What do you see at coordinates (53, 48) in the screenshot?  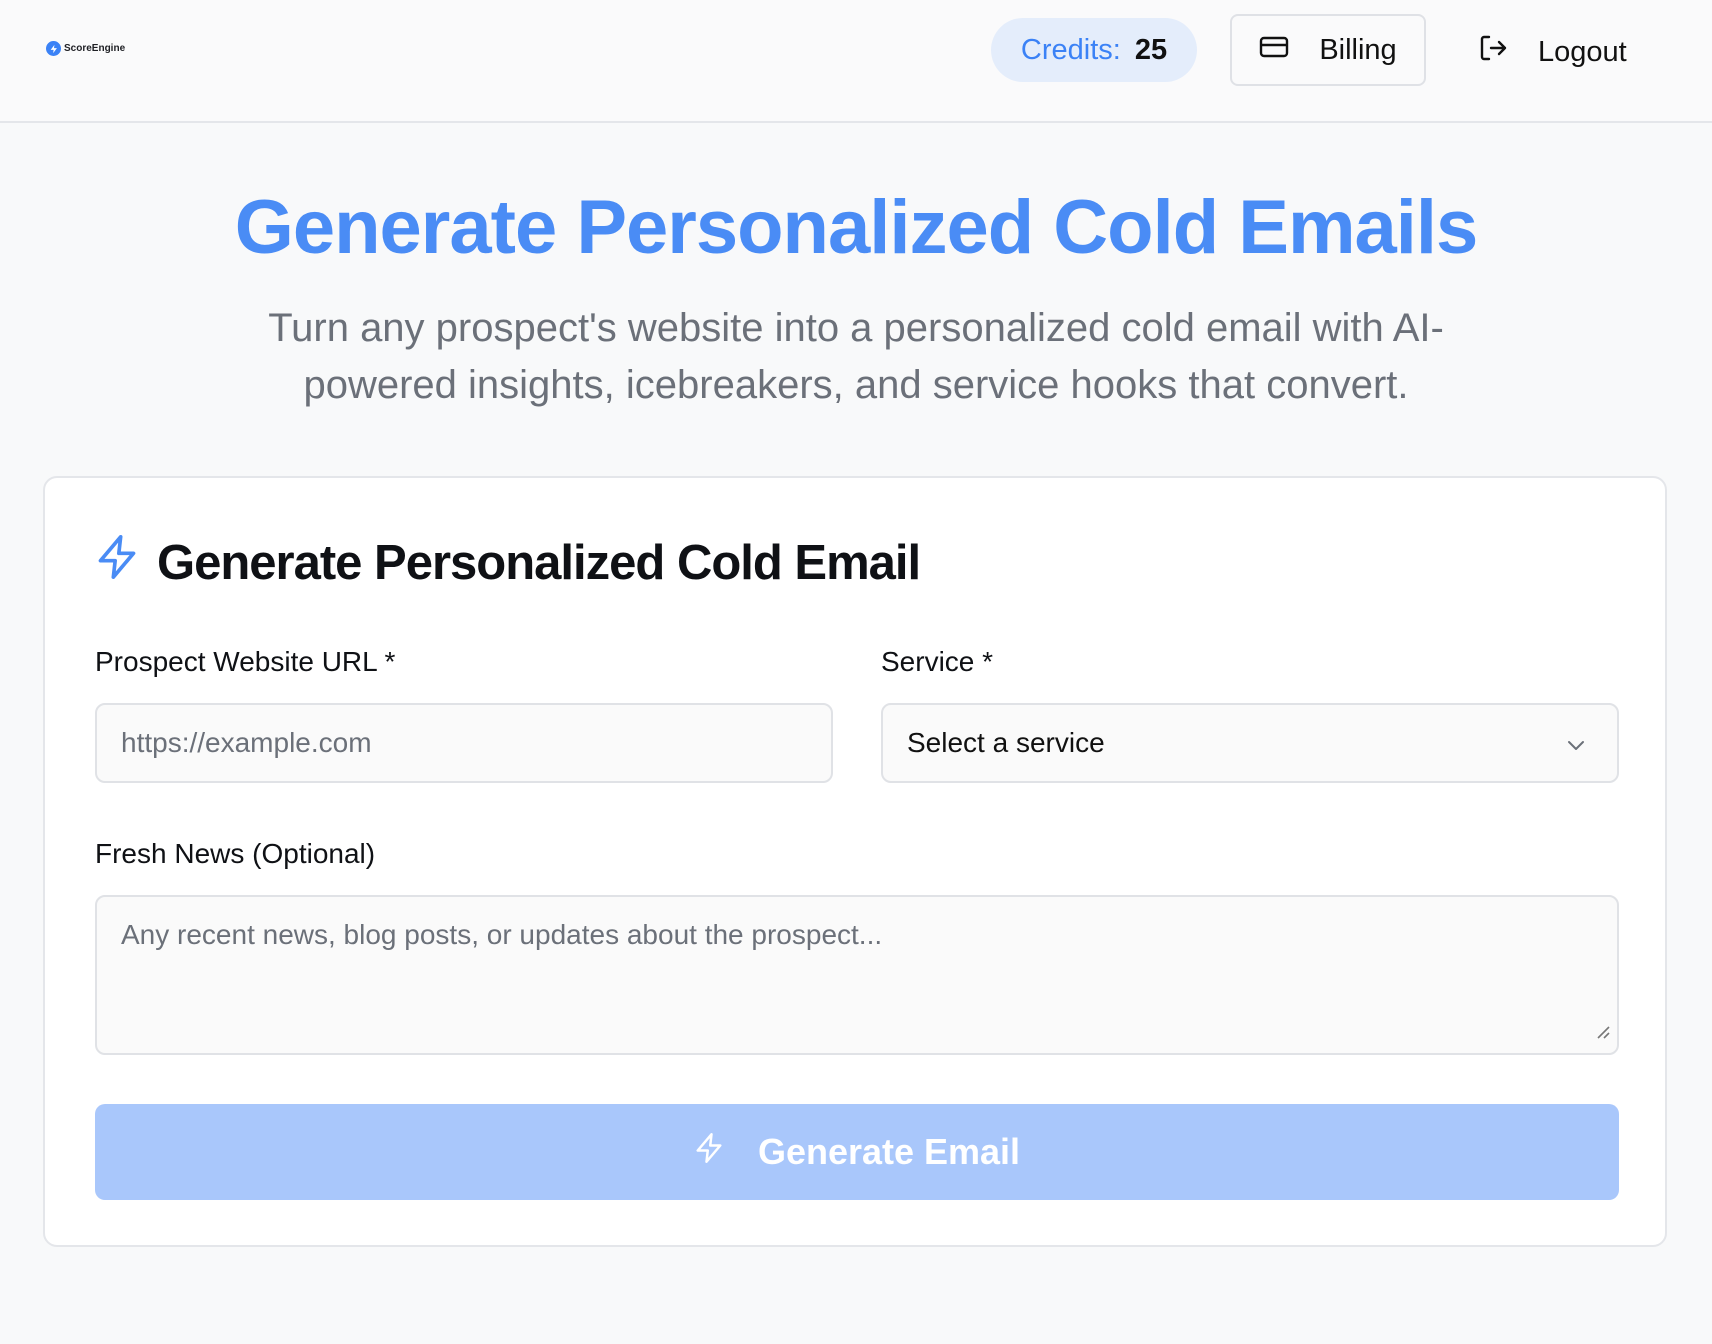 I see `logo-icon` at bounding box center [53, 48].